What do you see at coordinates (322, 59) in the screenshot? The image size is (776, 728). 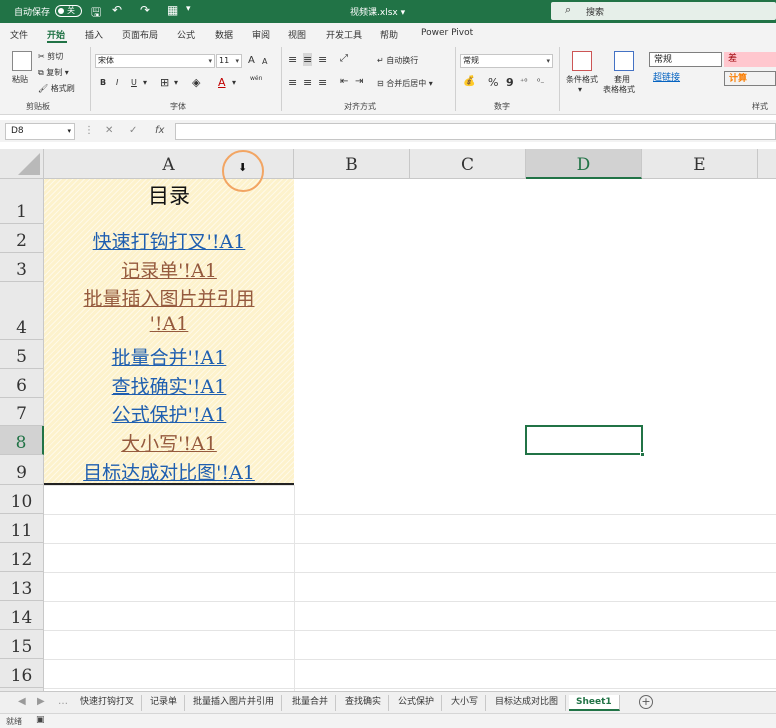 I see `align-bottom-icon: ≡` at bounding box center [322, 59].